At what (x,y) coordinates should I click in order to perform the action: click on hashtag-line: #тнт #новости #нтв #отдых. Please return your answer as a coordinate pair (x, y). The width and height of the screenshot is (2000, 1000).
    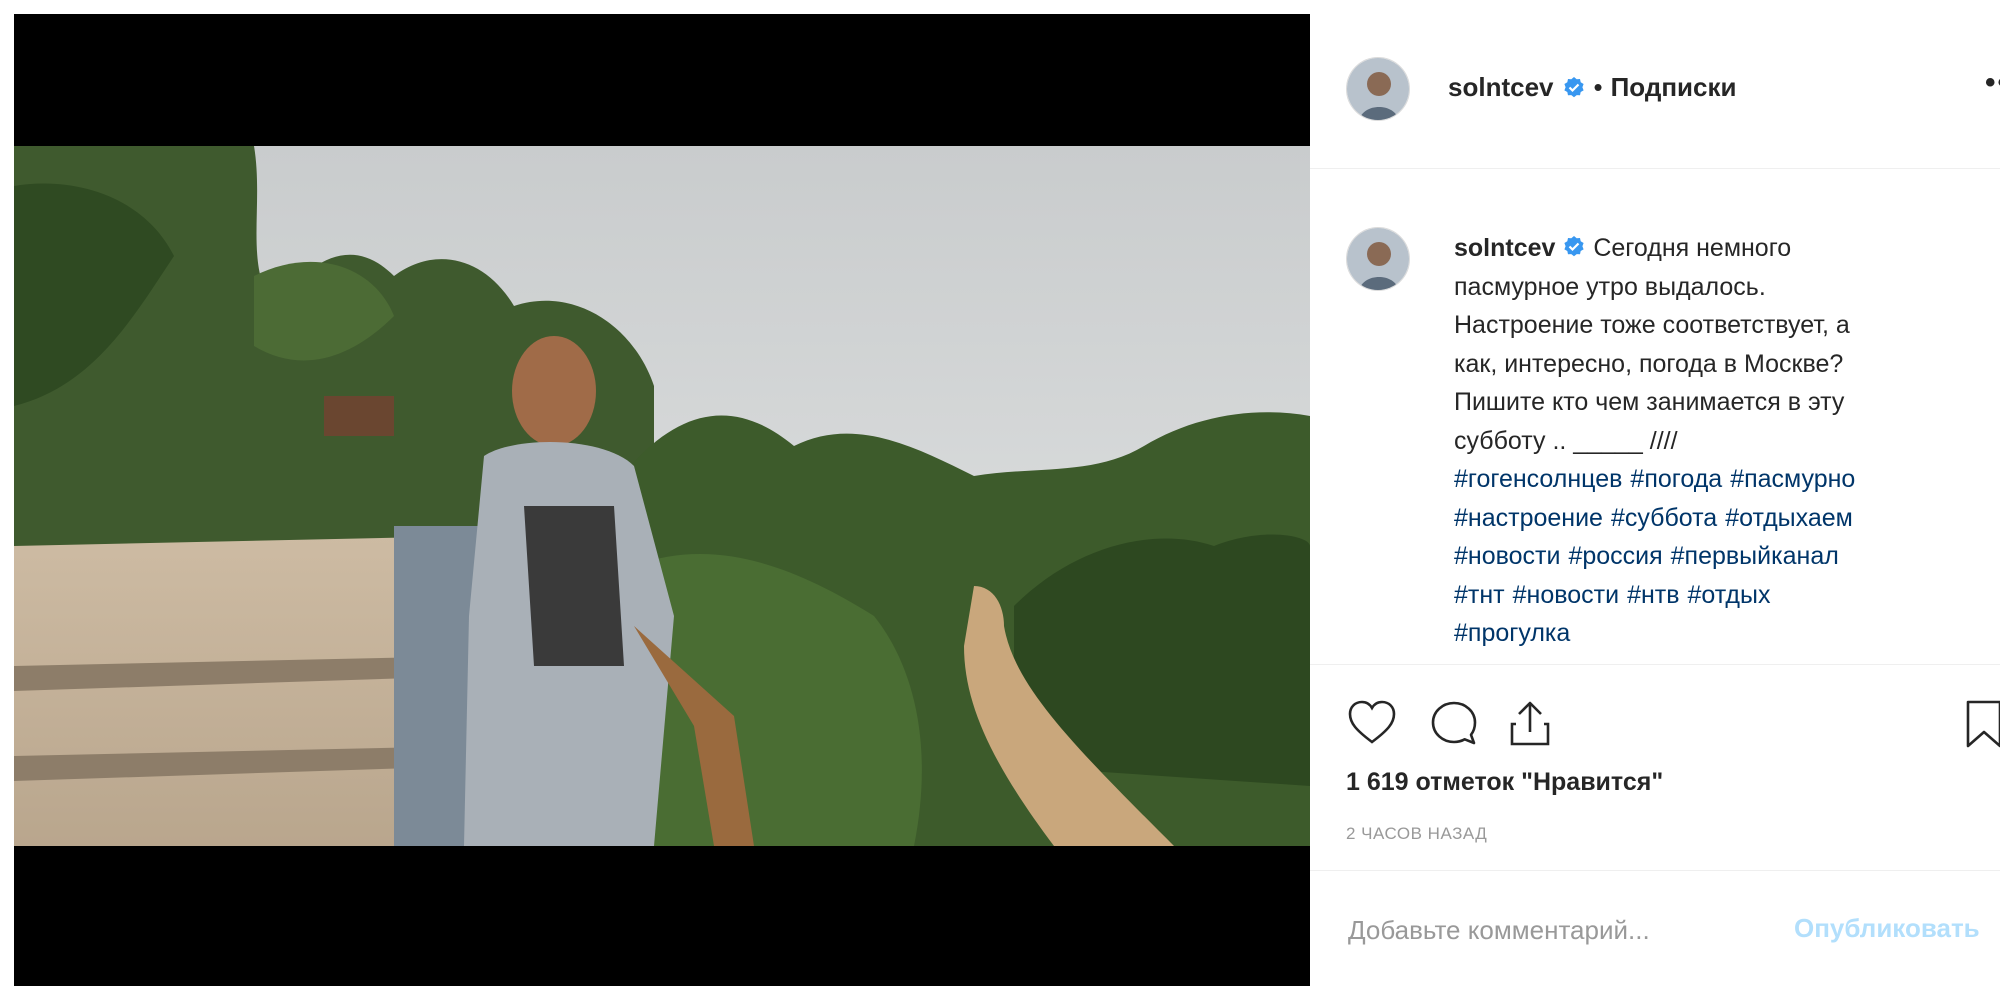
    Looking at the image, I should click on (1719, 595).